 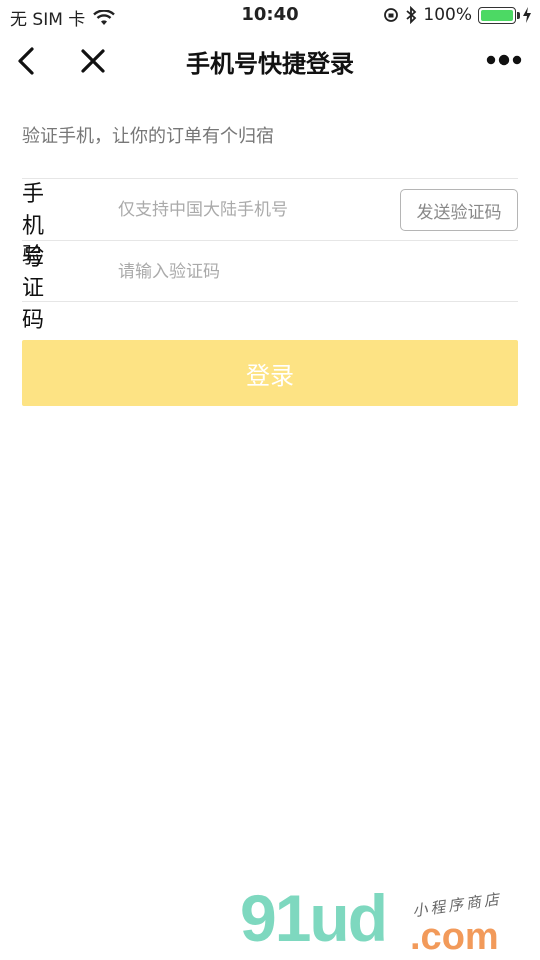 What do you see at coordinates (411, 15) in the screenshot?
I see `bluetooth-icon` at bounding box center [411, 15].